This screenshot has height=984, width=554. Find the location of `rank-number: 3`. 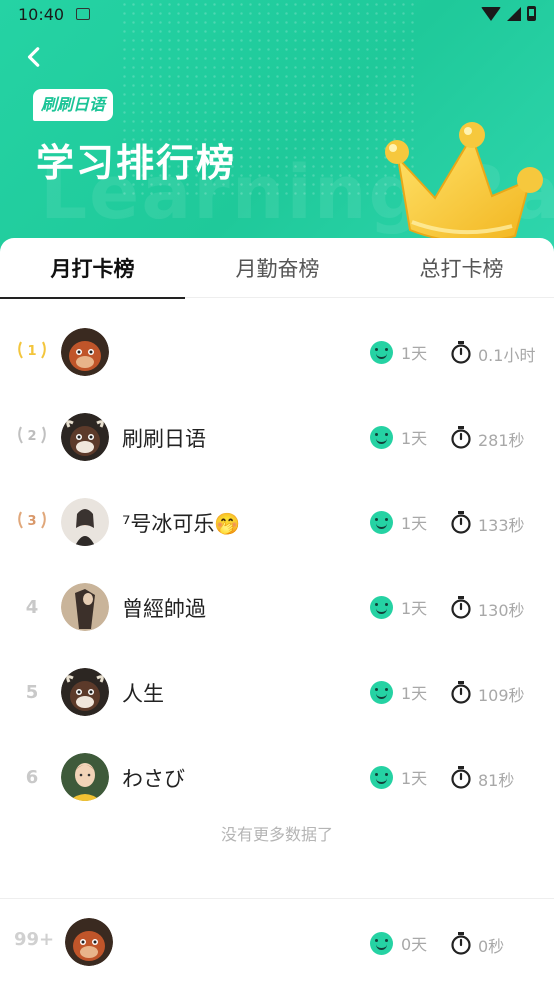

rank-number: 3 is located at coordinates (31, 521).